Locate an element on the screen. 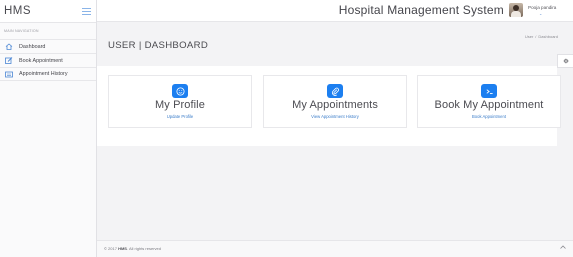  card-title: My Profile is located at coordinates (180, 105).